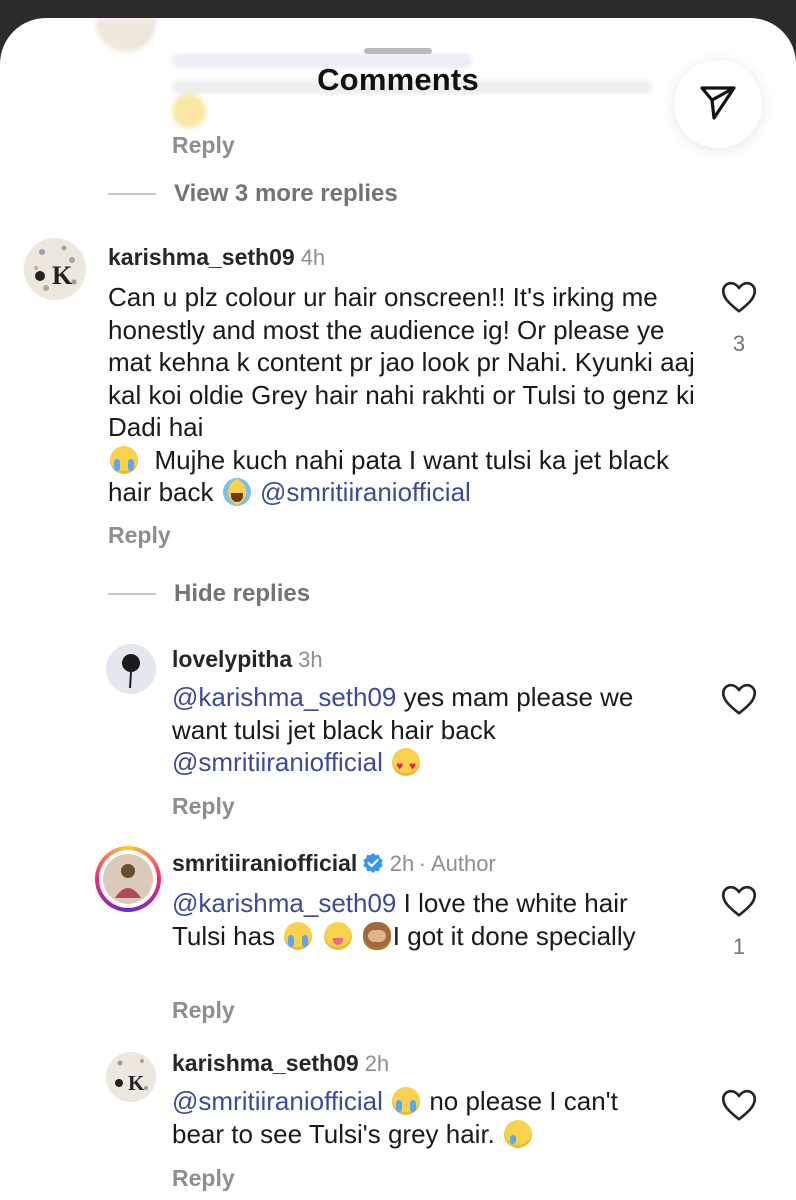  Describe the element at coordinates (126, 35) in the screenshot. I see `faded-avatar` at that location.